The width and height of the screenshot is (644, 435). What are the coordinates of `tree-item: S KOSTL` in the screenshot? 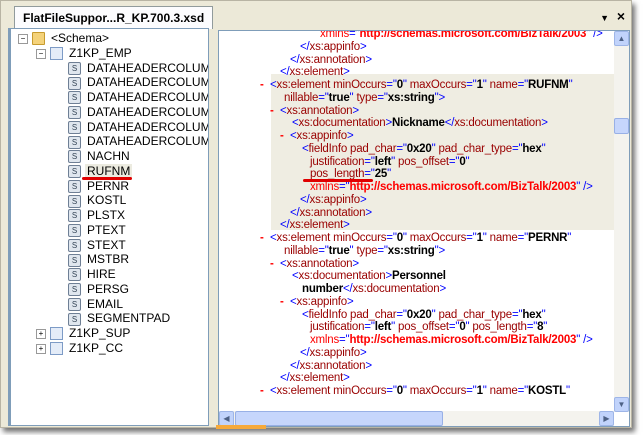 It's located at (98, 200).